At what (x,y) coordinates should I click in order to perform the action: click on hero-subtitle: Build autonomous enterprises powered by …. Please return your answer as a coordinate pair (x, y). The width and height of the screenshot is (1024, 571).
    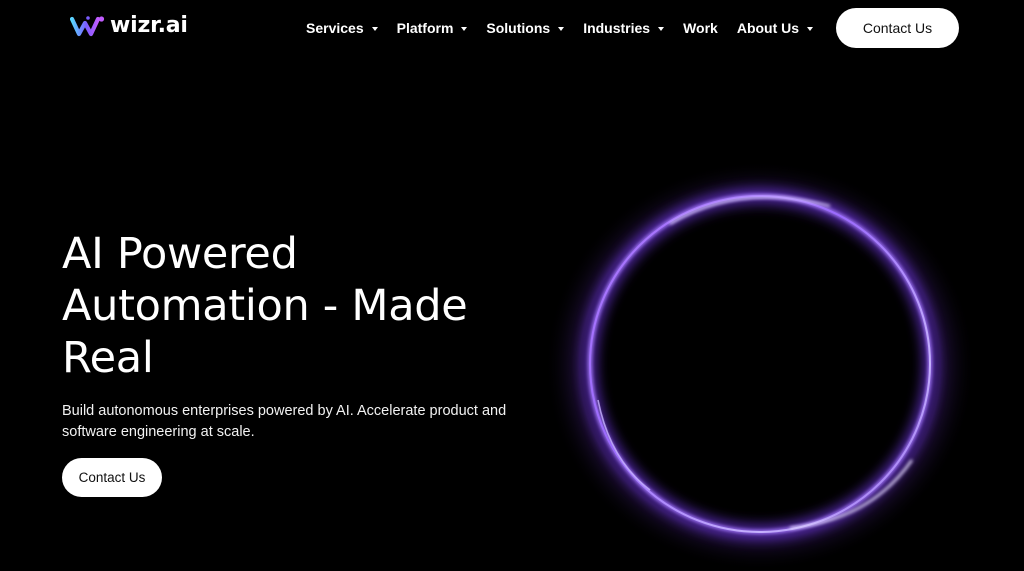
    Looking at the image, I should click on (307, 422).